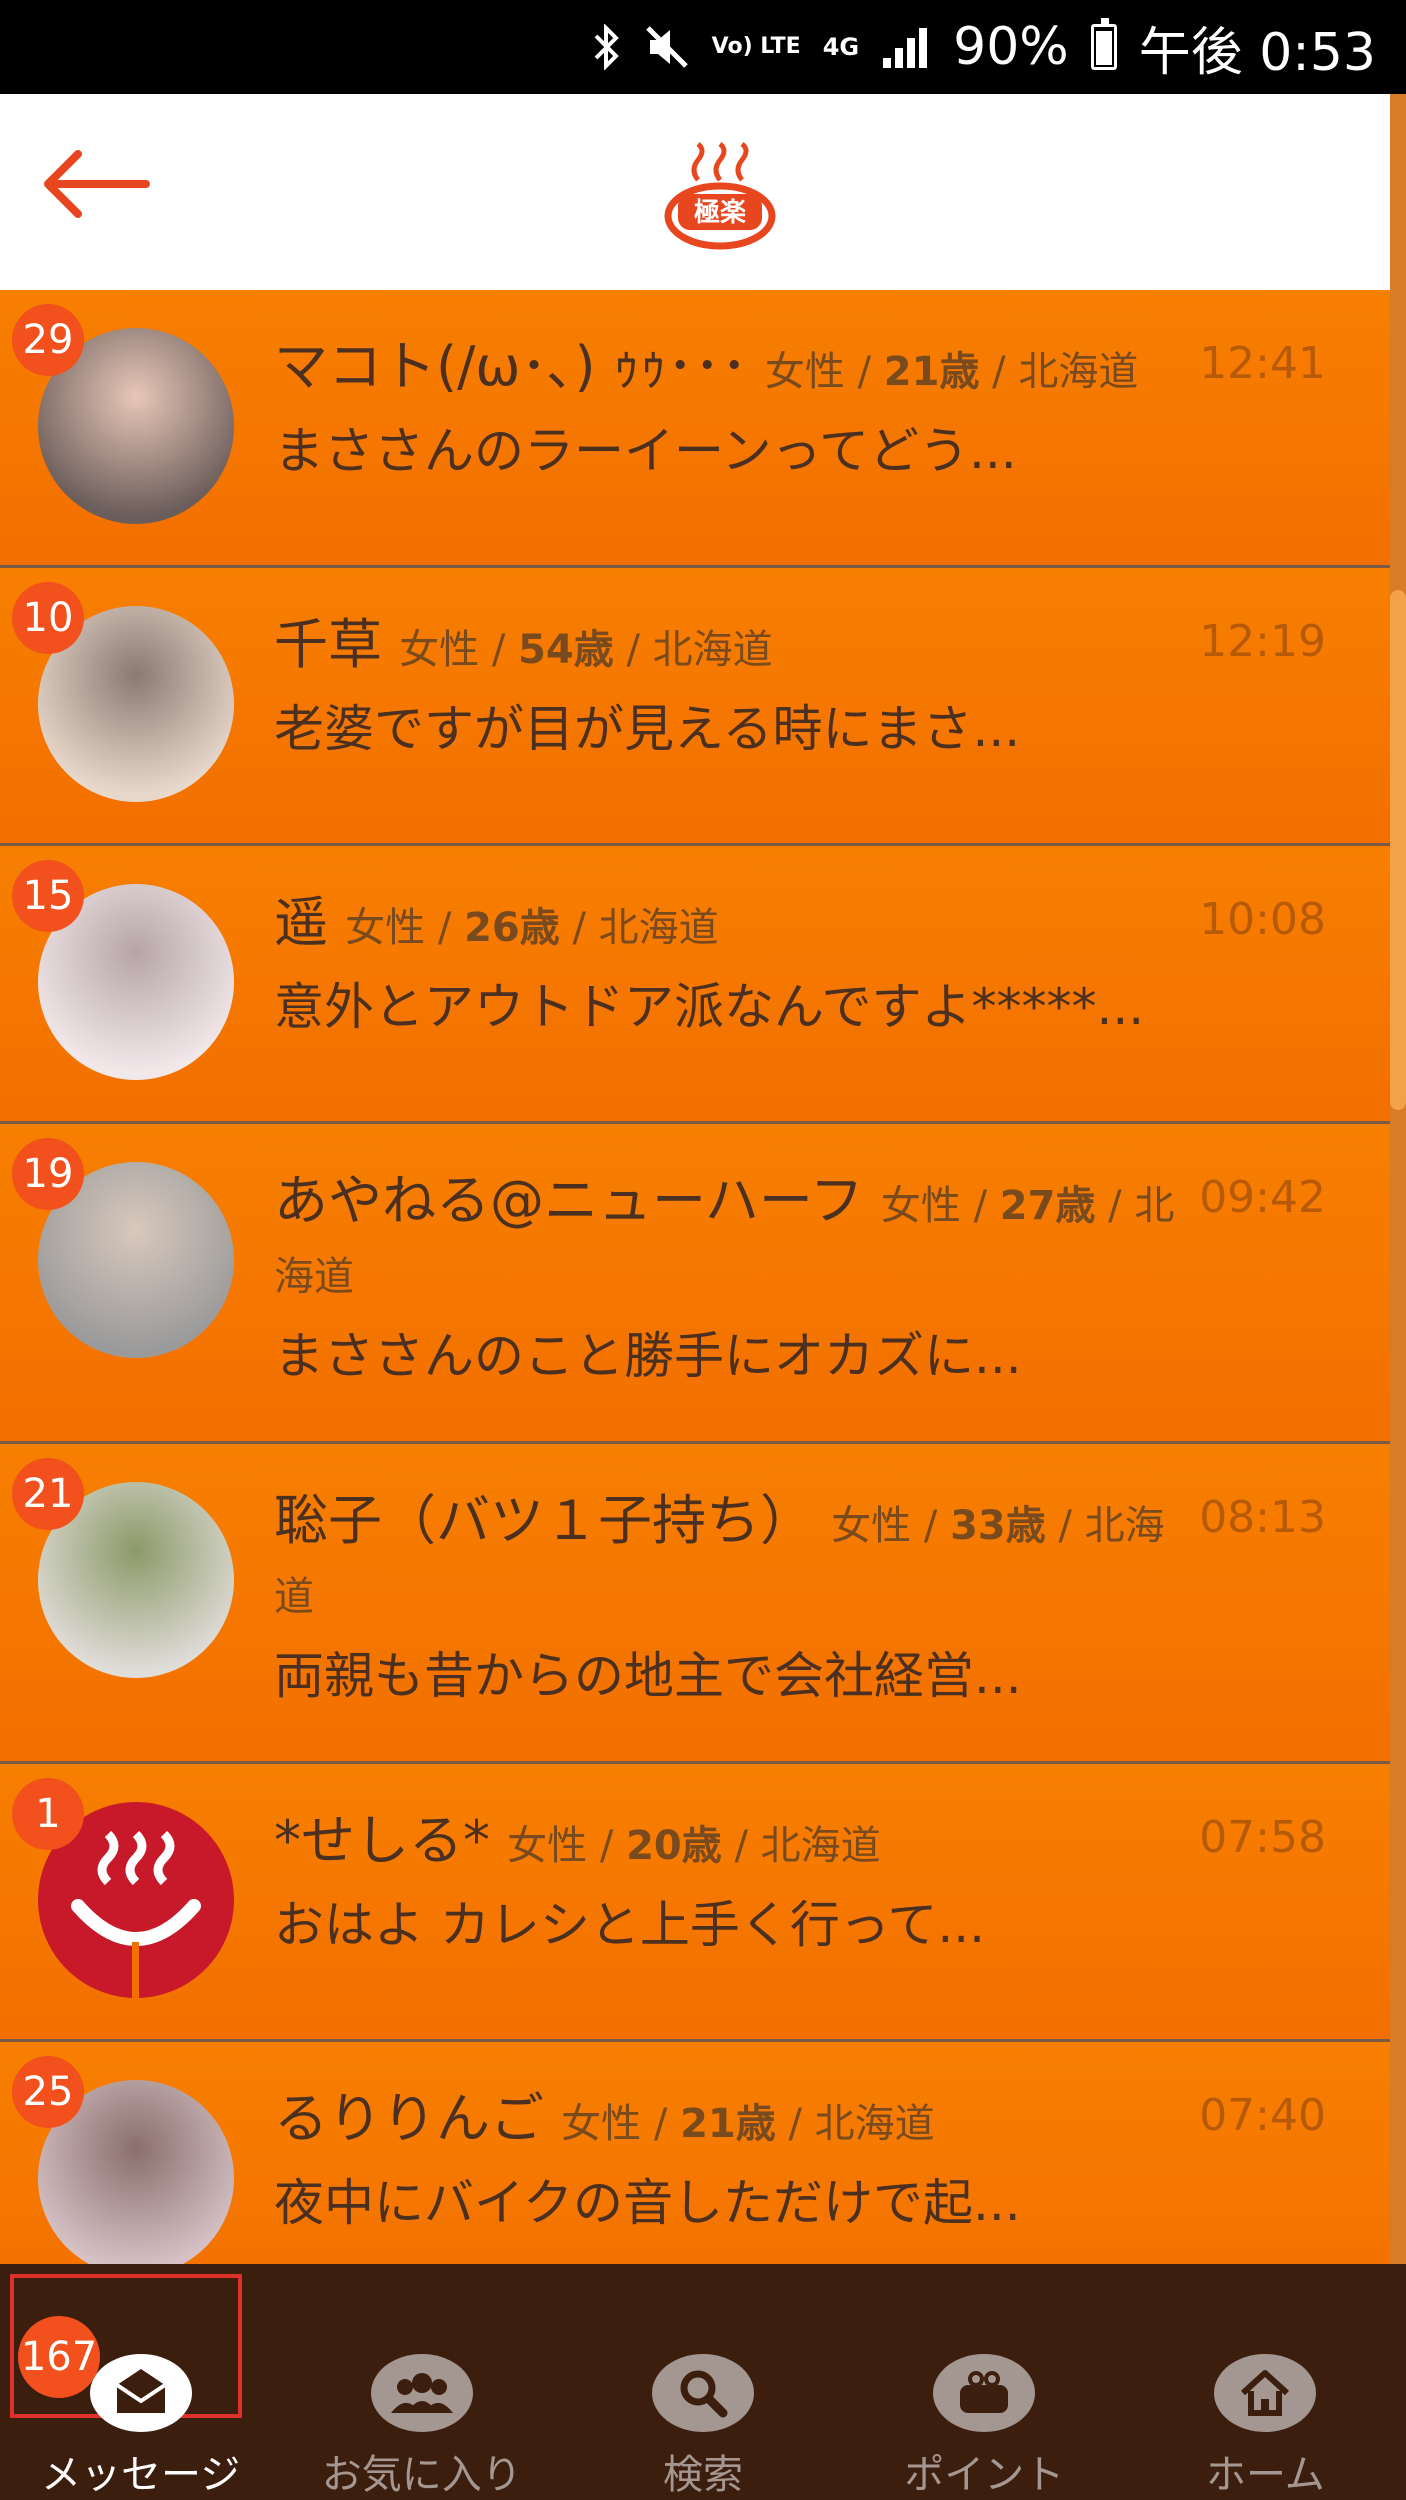  I want to click on nav-item-search: 検索, so click(702, 2382).